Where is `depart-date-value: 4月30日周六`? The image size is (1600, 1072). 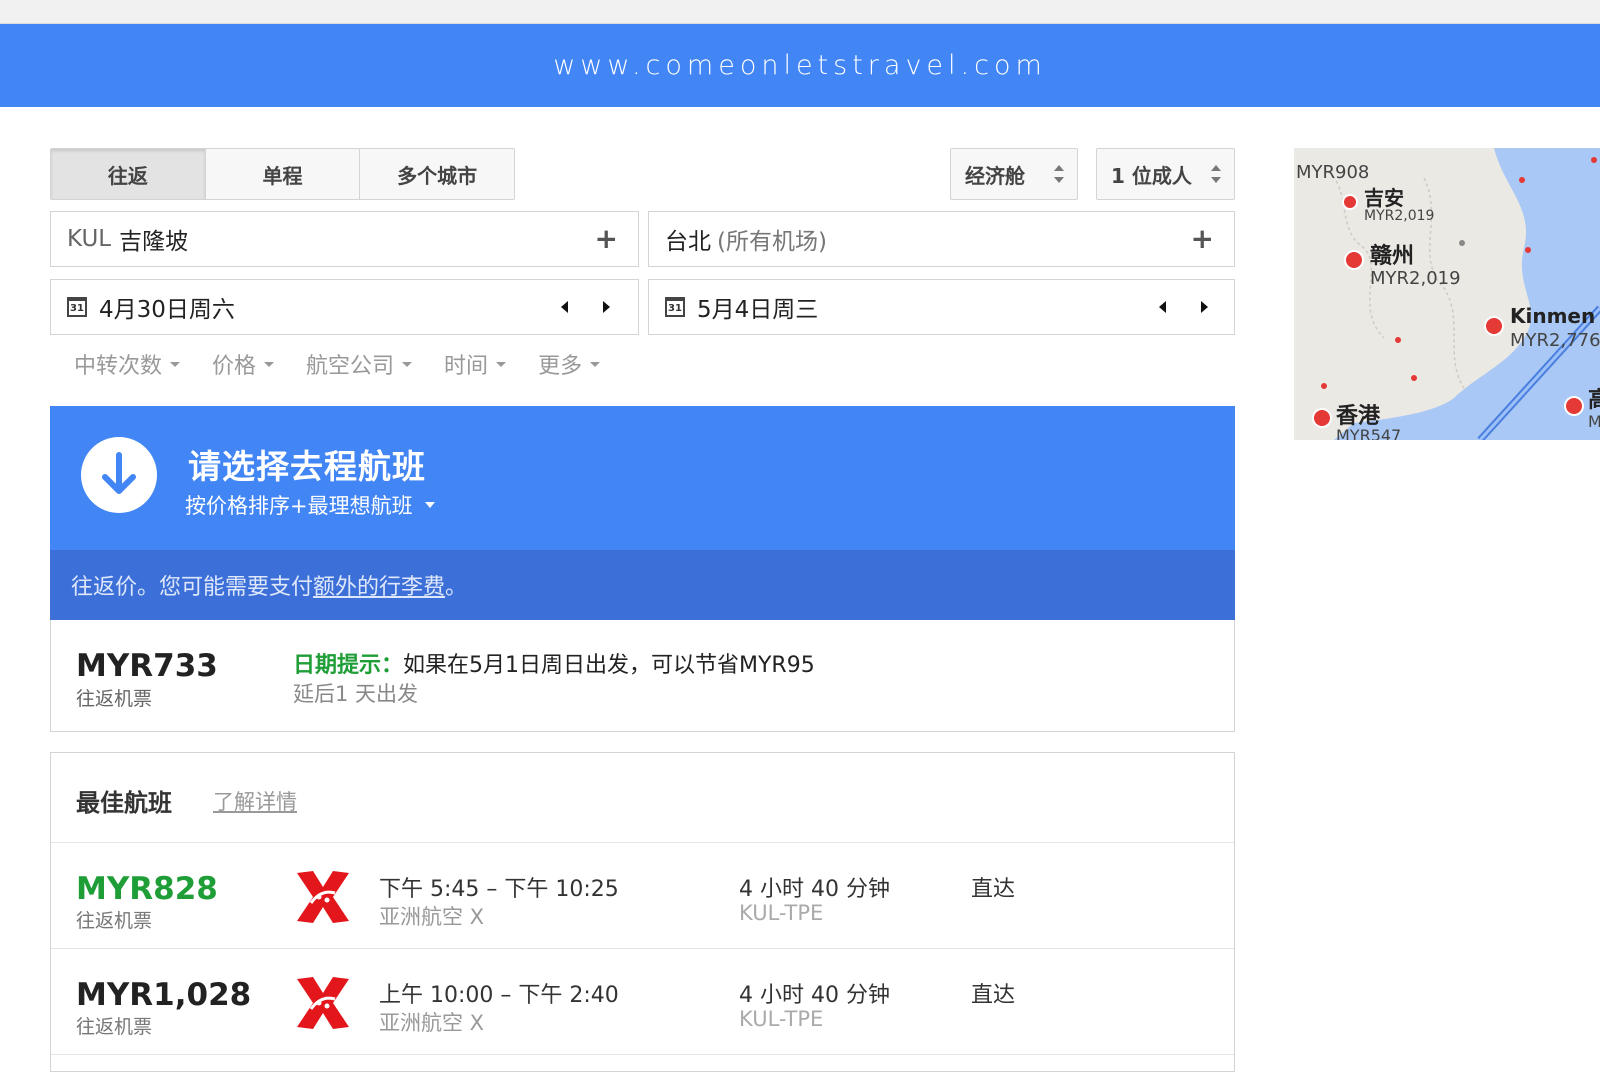
depart-date-value: 4月30日周六 is located at coordinates (167, 310).